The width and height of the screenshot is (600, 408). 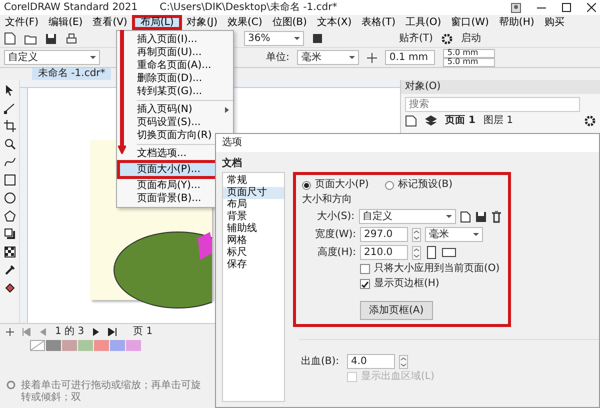 I want to click on app-title: CorelDRAW Standard 2021, so click(x=71, y=8).